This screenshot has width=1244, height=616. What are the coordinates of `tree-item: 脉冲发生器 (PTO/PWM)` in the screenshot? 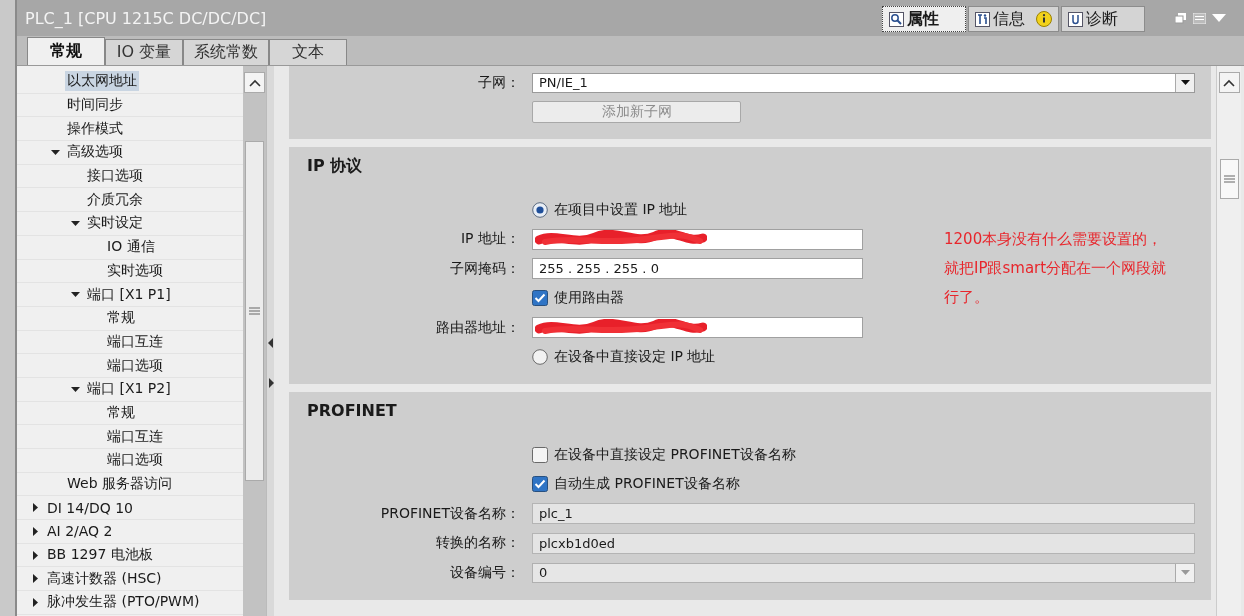 It's located at (123, 602).